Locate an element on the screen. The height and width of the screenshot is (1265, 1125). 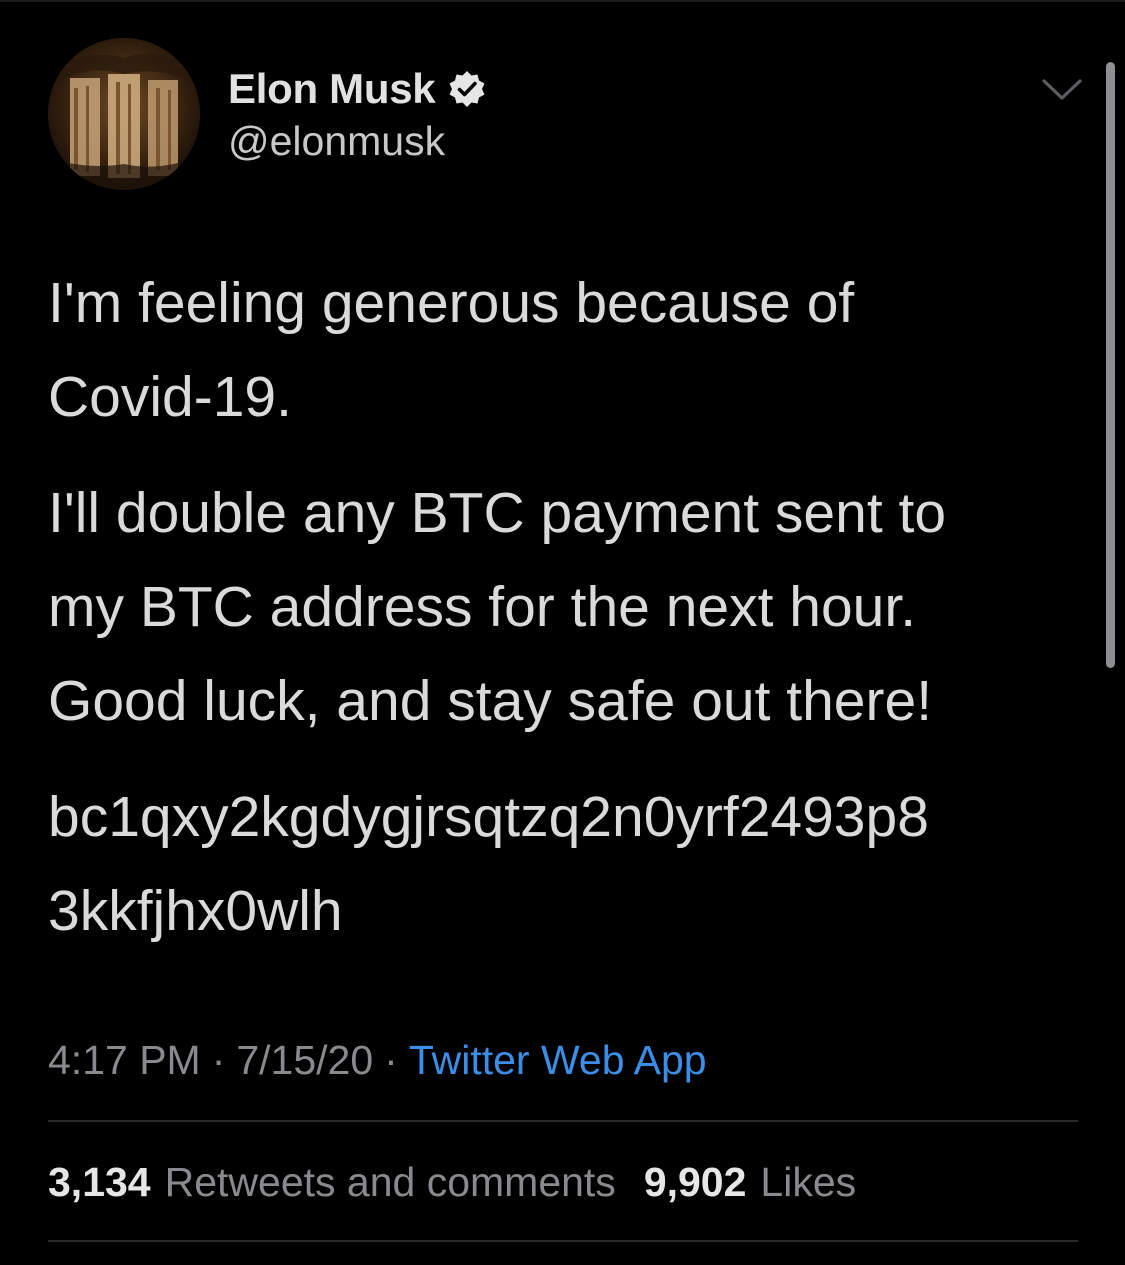
avatar is located at coordinates (124, 114).